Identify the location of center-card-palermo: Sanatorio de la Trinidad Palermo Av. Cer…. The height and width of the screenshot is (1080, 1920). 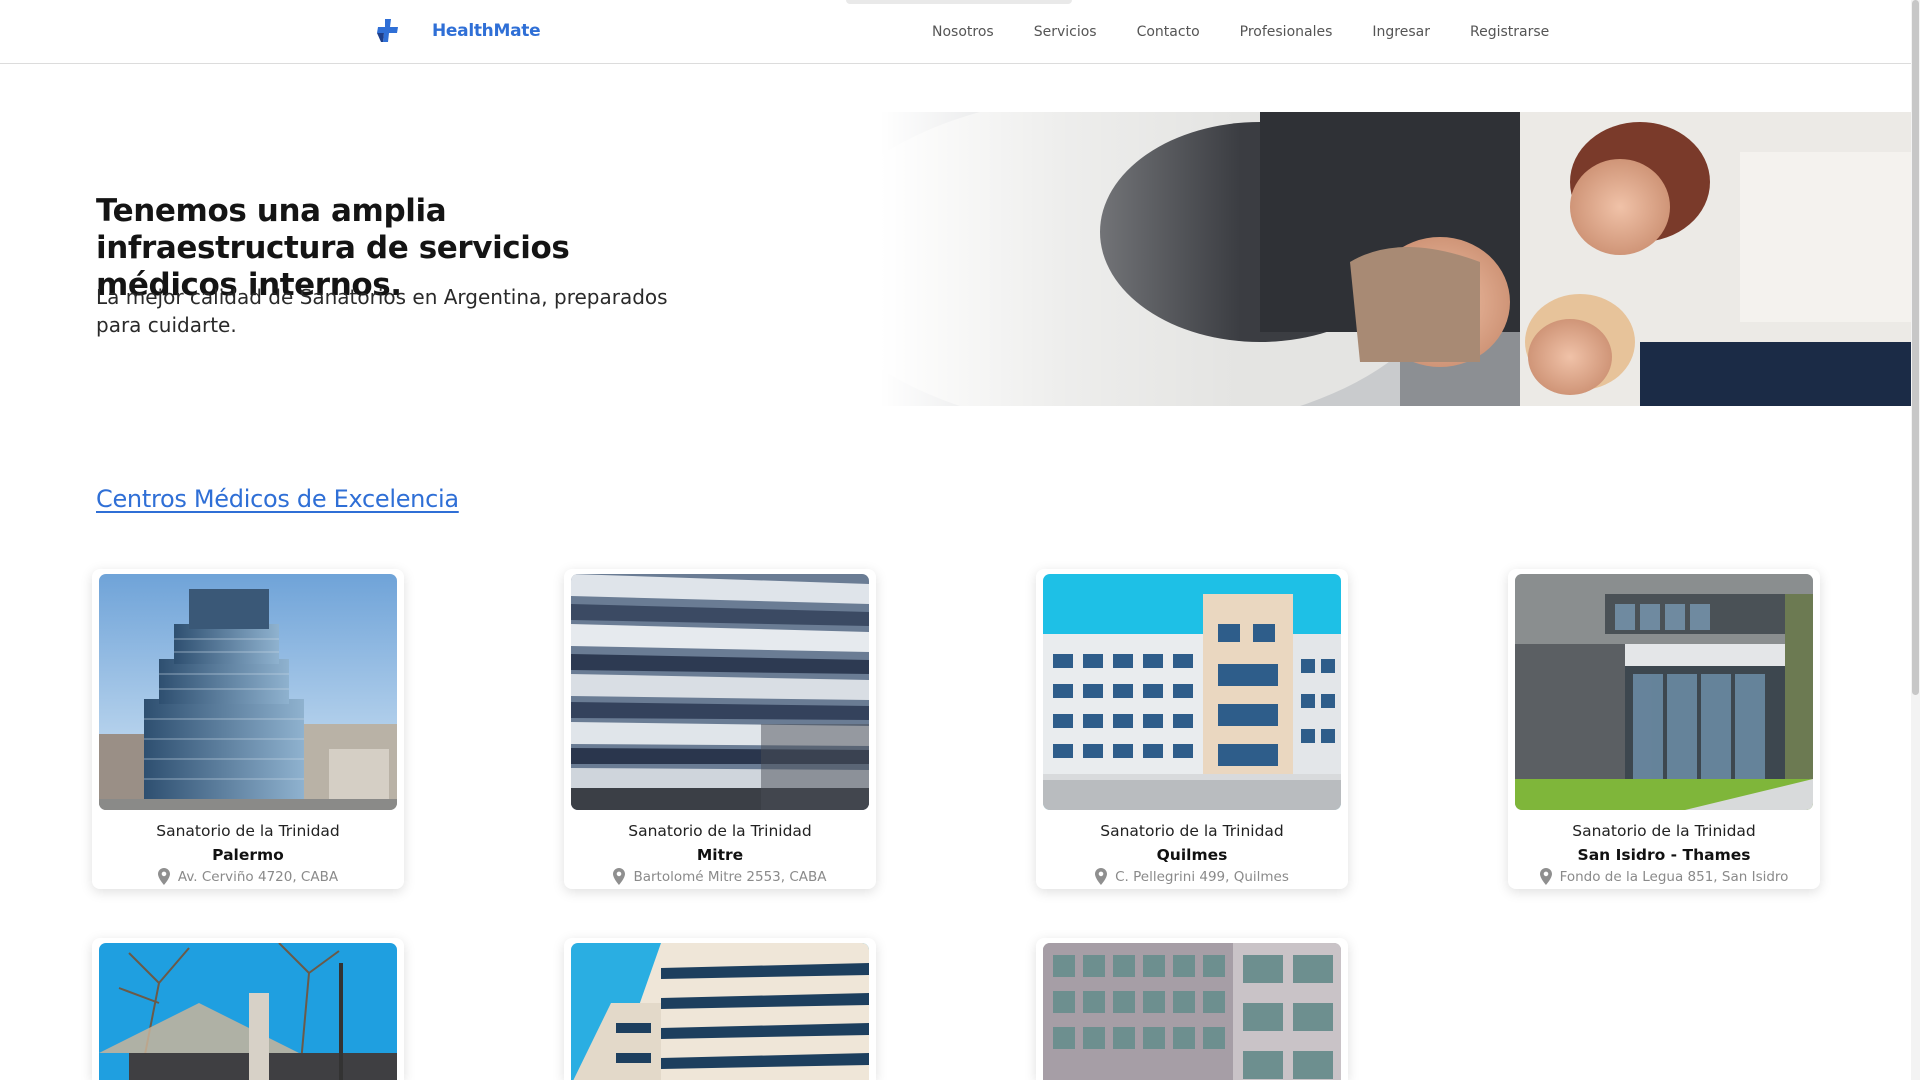
(248, 729).